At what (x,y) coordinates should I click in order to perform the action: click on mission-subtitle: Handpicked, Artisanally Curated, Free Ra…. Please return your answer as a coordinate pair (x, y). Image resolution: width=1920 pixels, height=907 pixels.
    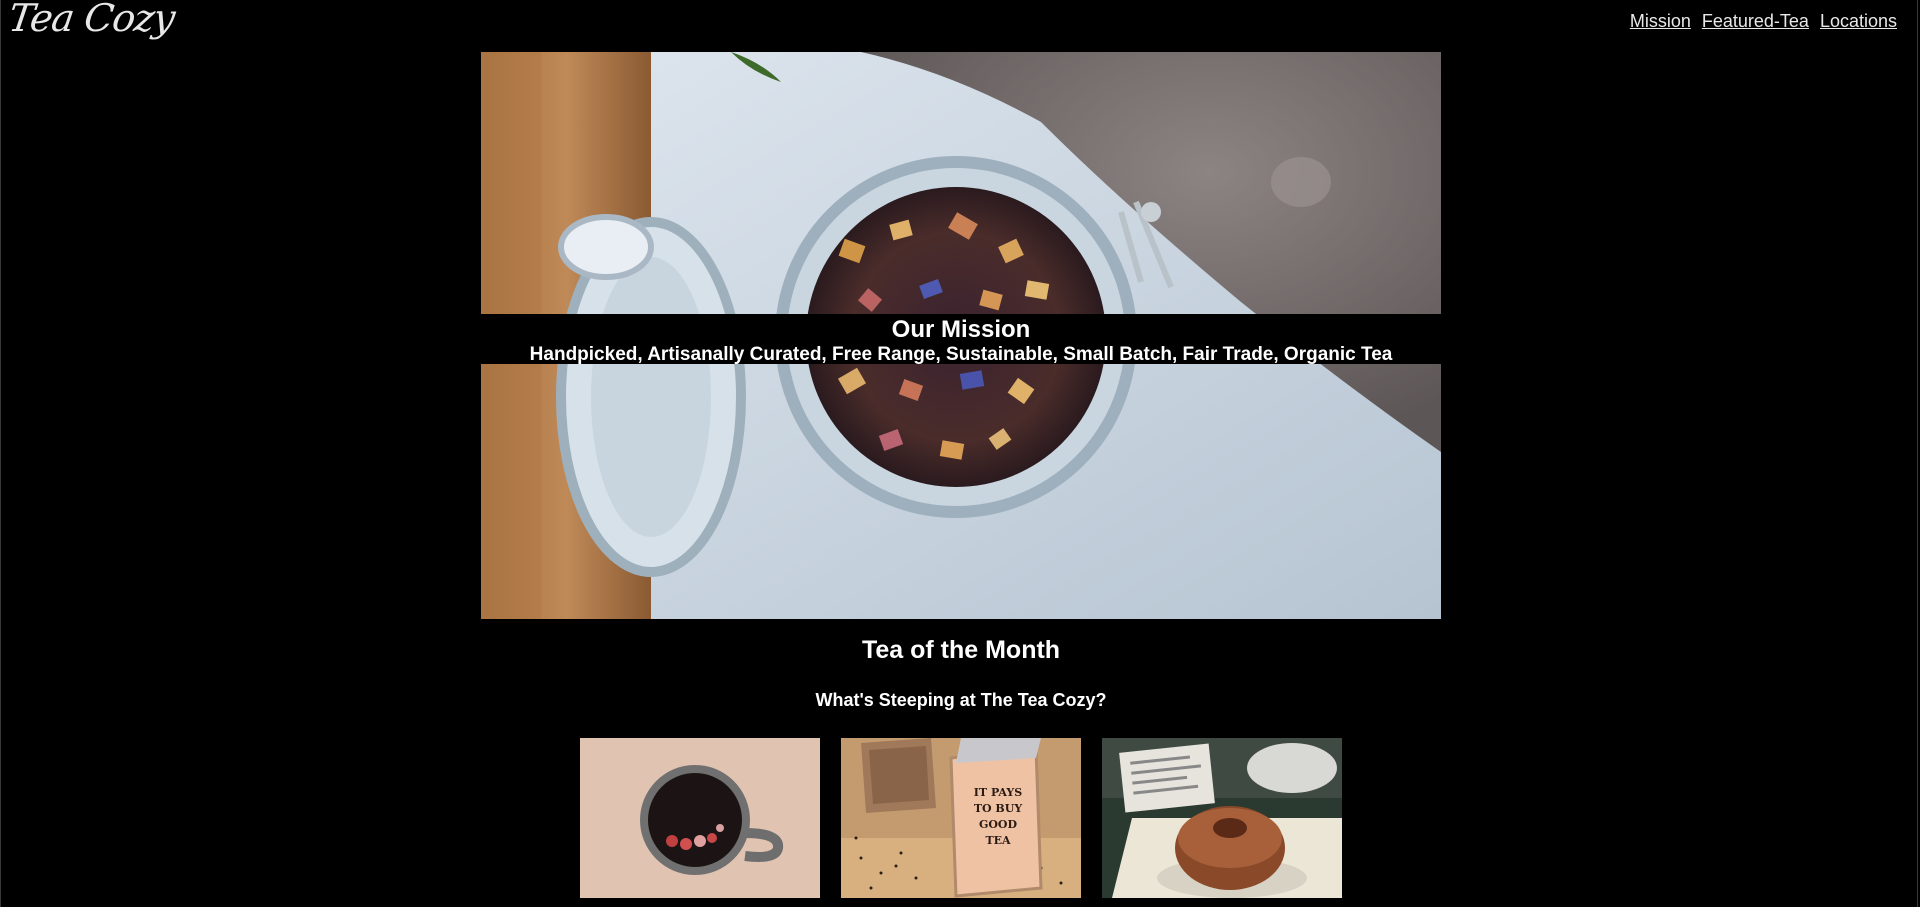
    Looking at the image, I should click on (961, 354).